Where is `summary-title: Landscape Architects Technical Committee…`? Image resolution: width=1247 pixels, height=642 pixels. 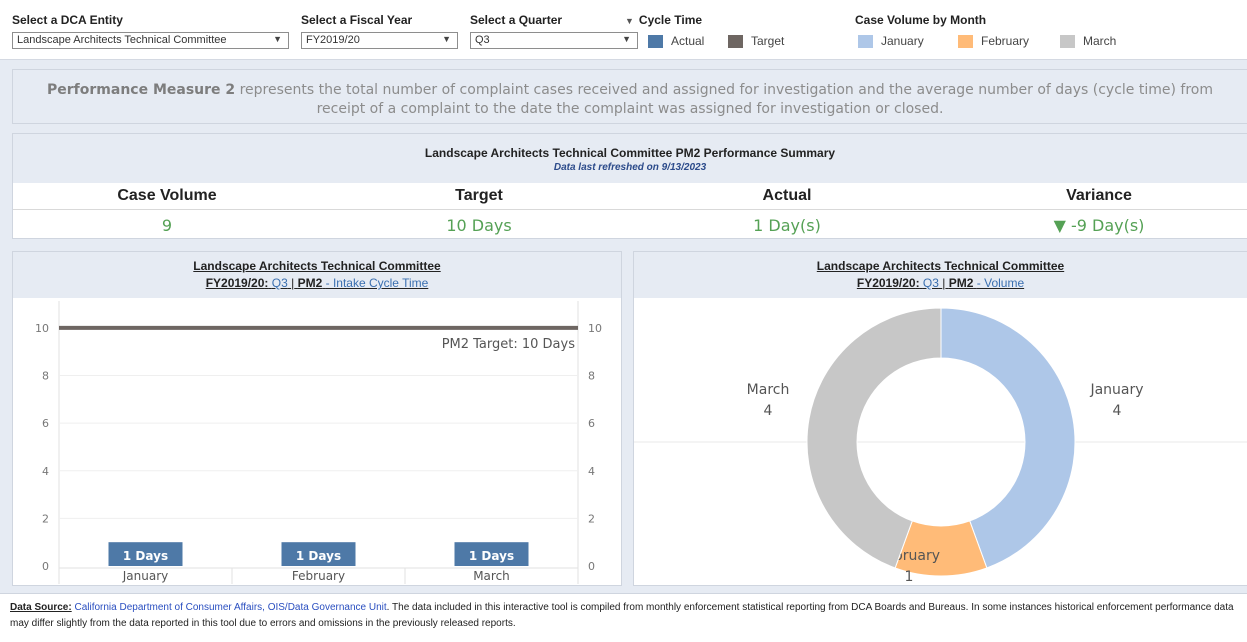
summary-title: Landscape Architects Technical Committee… is located at coordinates (630, 153).